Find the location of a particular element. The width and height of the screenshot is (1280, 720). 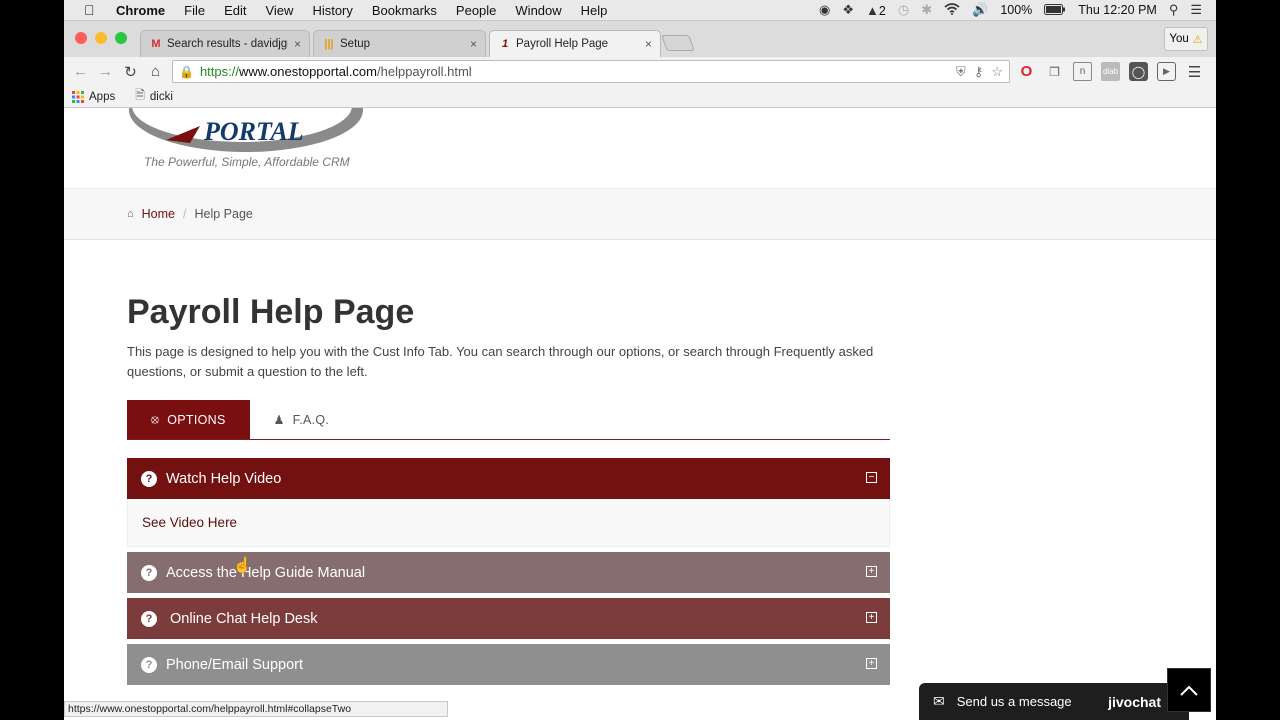

accordion-watch-help-video: ? Watch Help Video − is located at coordinates (508, 478).